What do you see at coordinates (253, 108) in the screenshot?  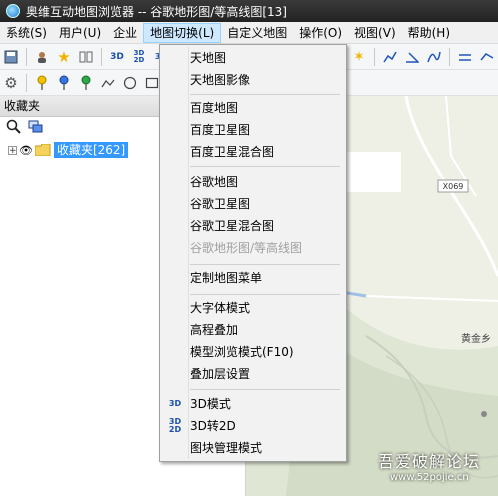 I see `menu-item-baidu-map: 百度地图` at bounding box center [253, 108].